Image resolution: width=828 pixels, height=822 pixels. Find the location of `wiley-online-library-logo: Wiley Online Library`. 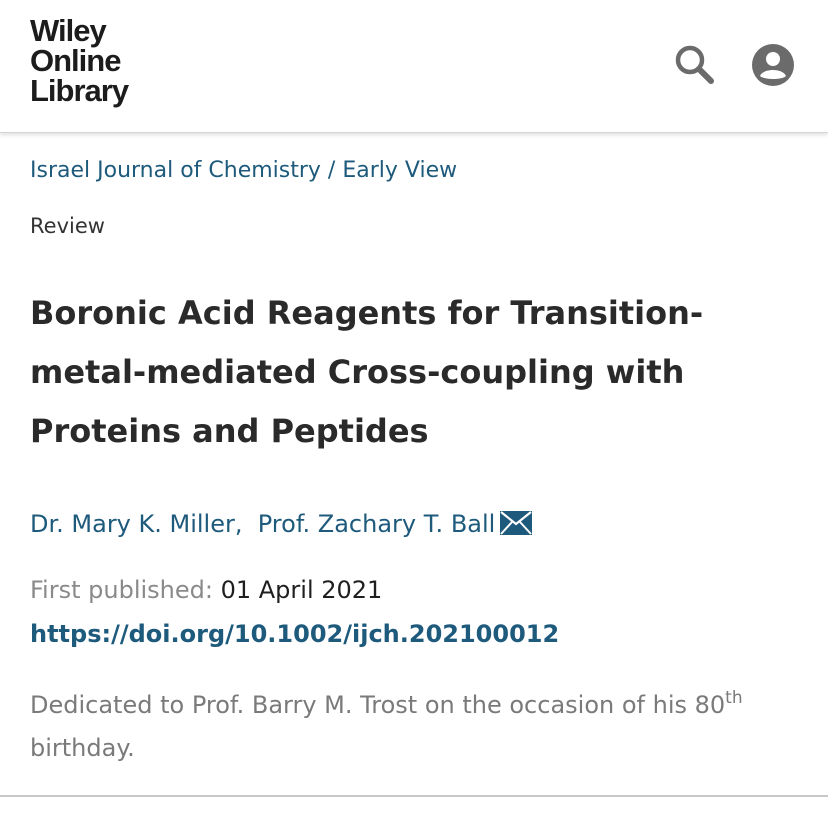

wiley-online-library-logo: Wiley Online Library is located at coordinates (79, 60).